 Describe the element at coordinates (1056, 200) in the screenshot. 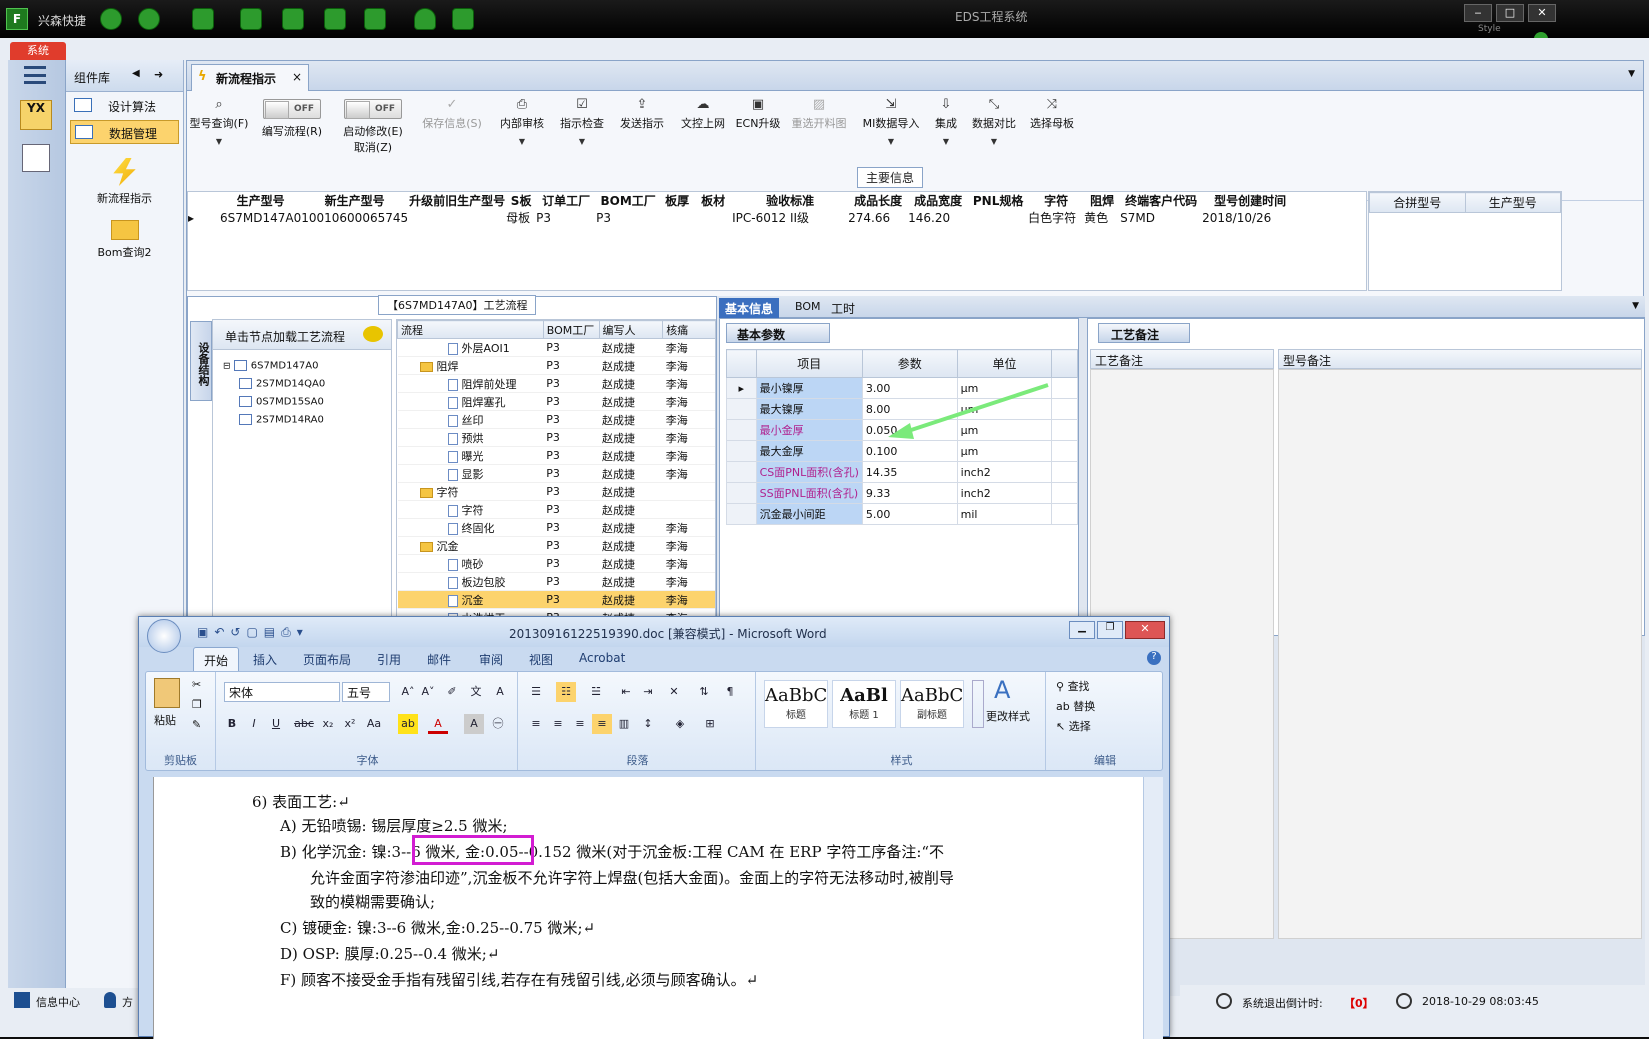

I see `column-header: 字符` at that location.